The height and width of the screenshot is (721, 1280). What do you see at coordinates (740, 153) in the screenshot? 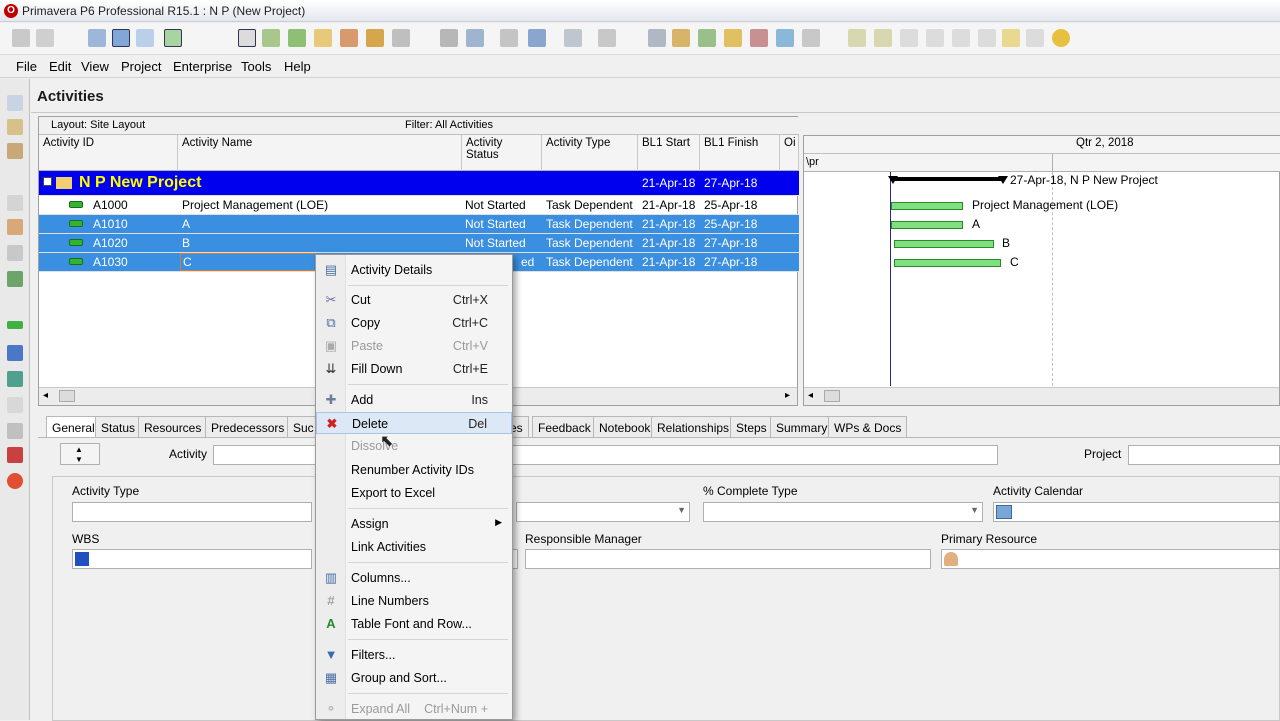
I see `col-bl1-finish: BL1 Finish` at bounding box center [740, 153].